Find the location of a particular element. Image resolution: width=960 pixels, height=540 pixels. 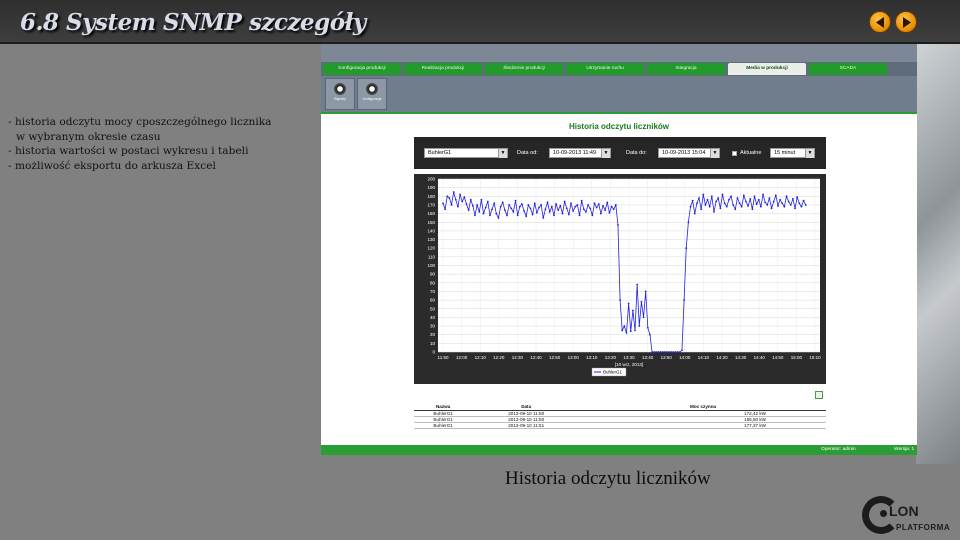

operator-label: Operator: admin is located at coordinates (838, 449).